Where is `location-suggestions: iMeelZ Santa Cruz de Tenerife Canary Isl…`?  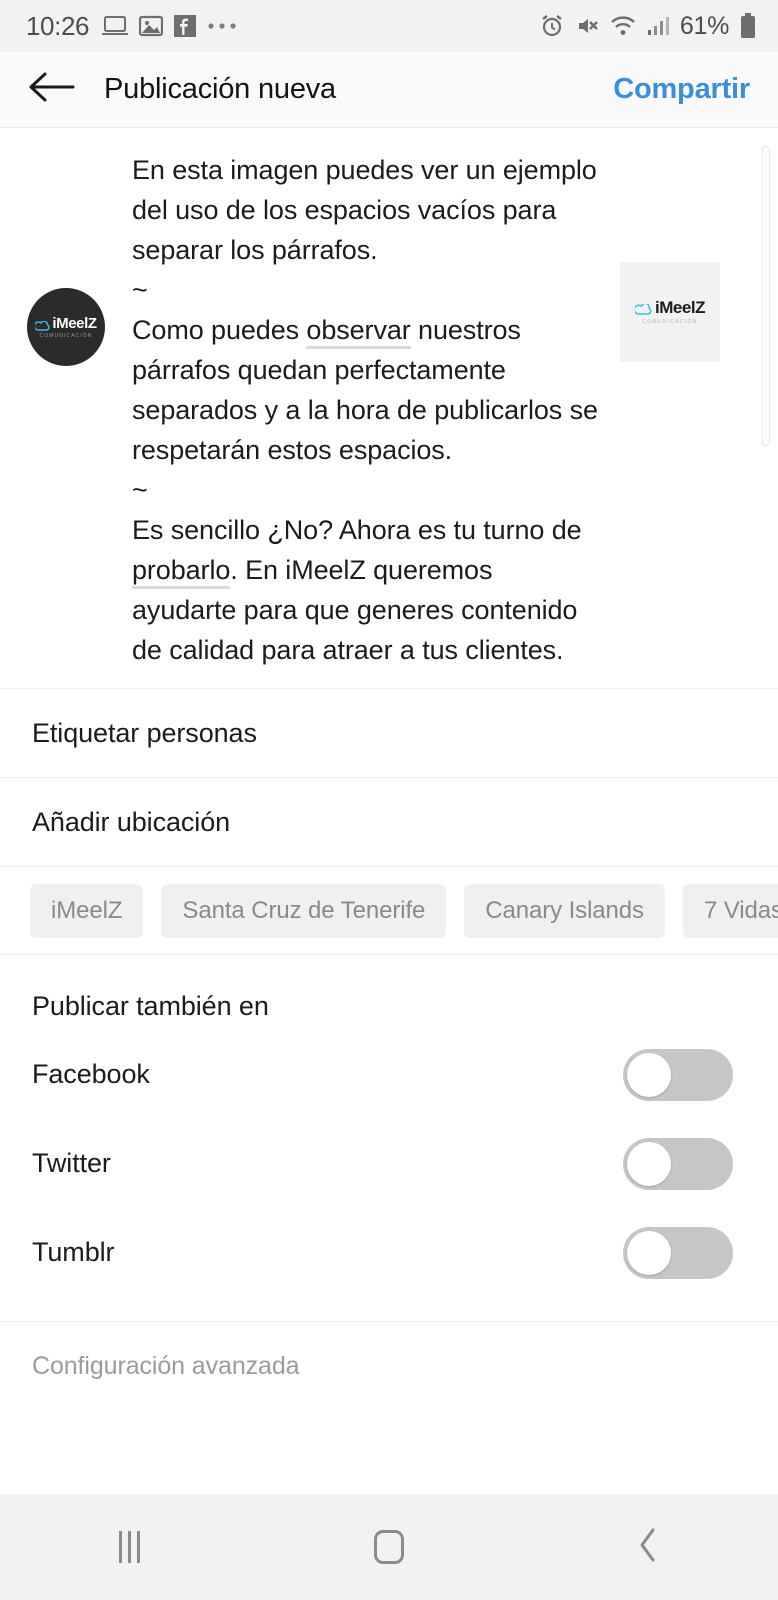
location-suggestions: iMeelZ Santa Cruz de Tenerife Canary Isl… is located at coordinates (389, 911).